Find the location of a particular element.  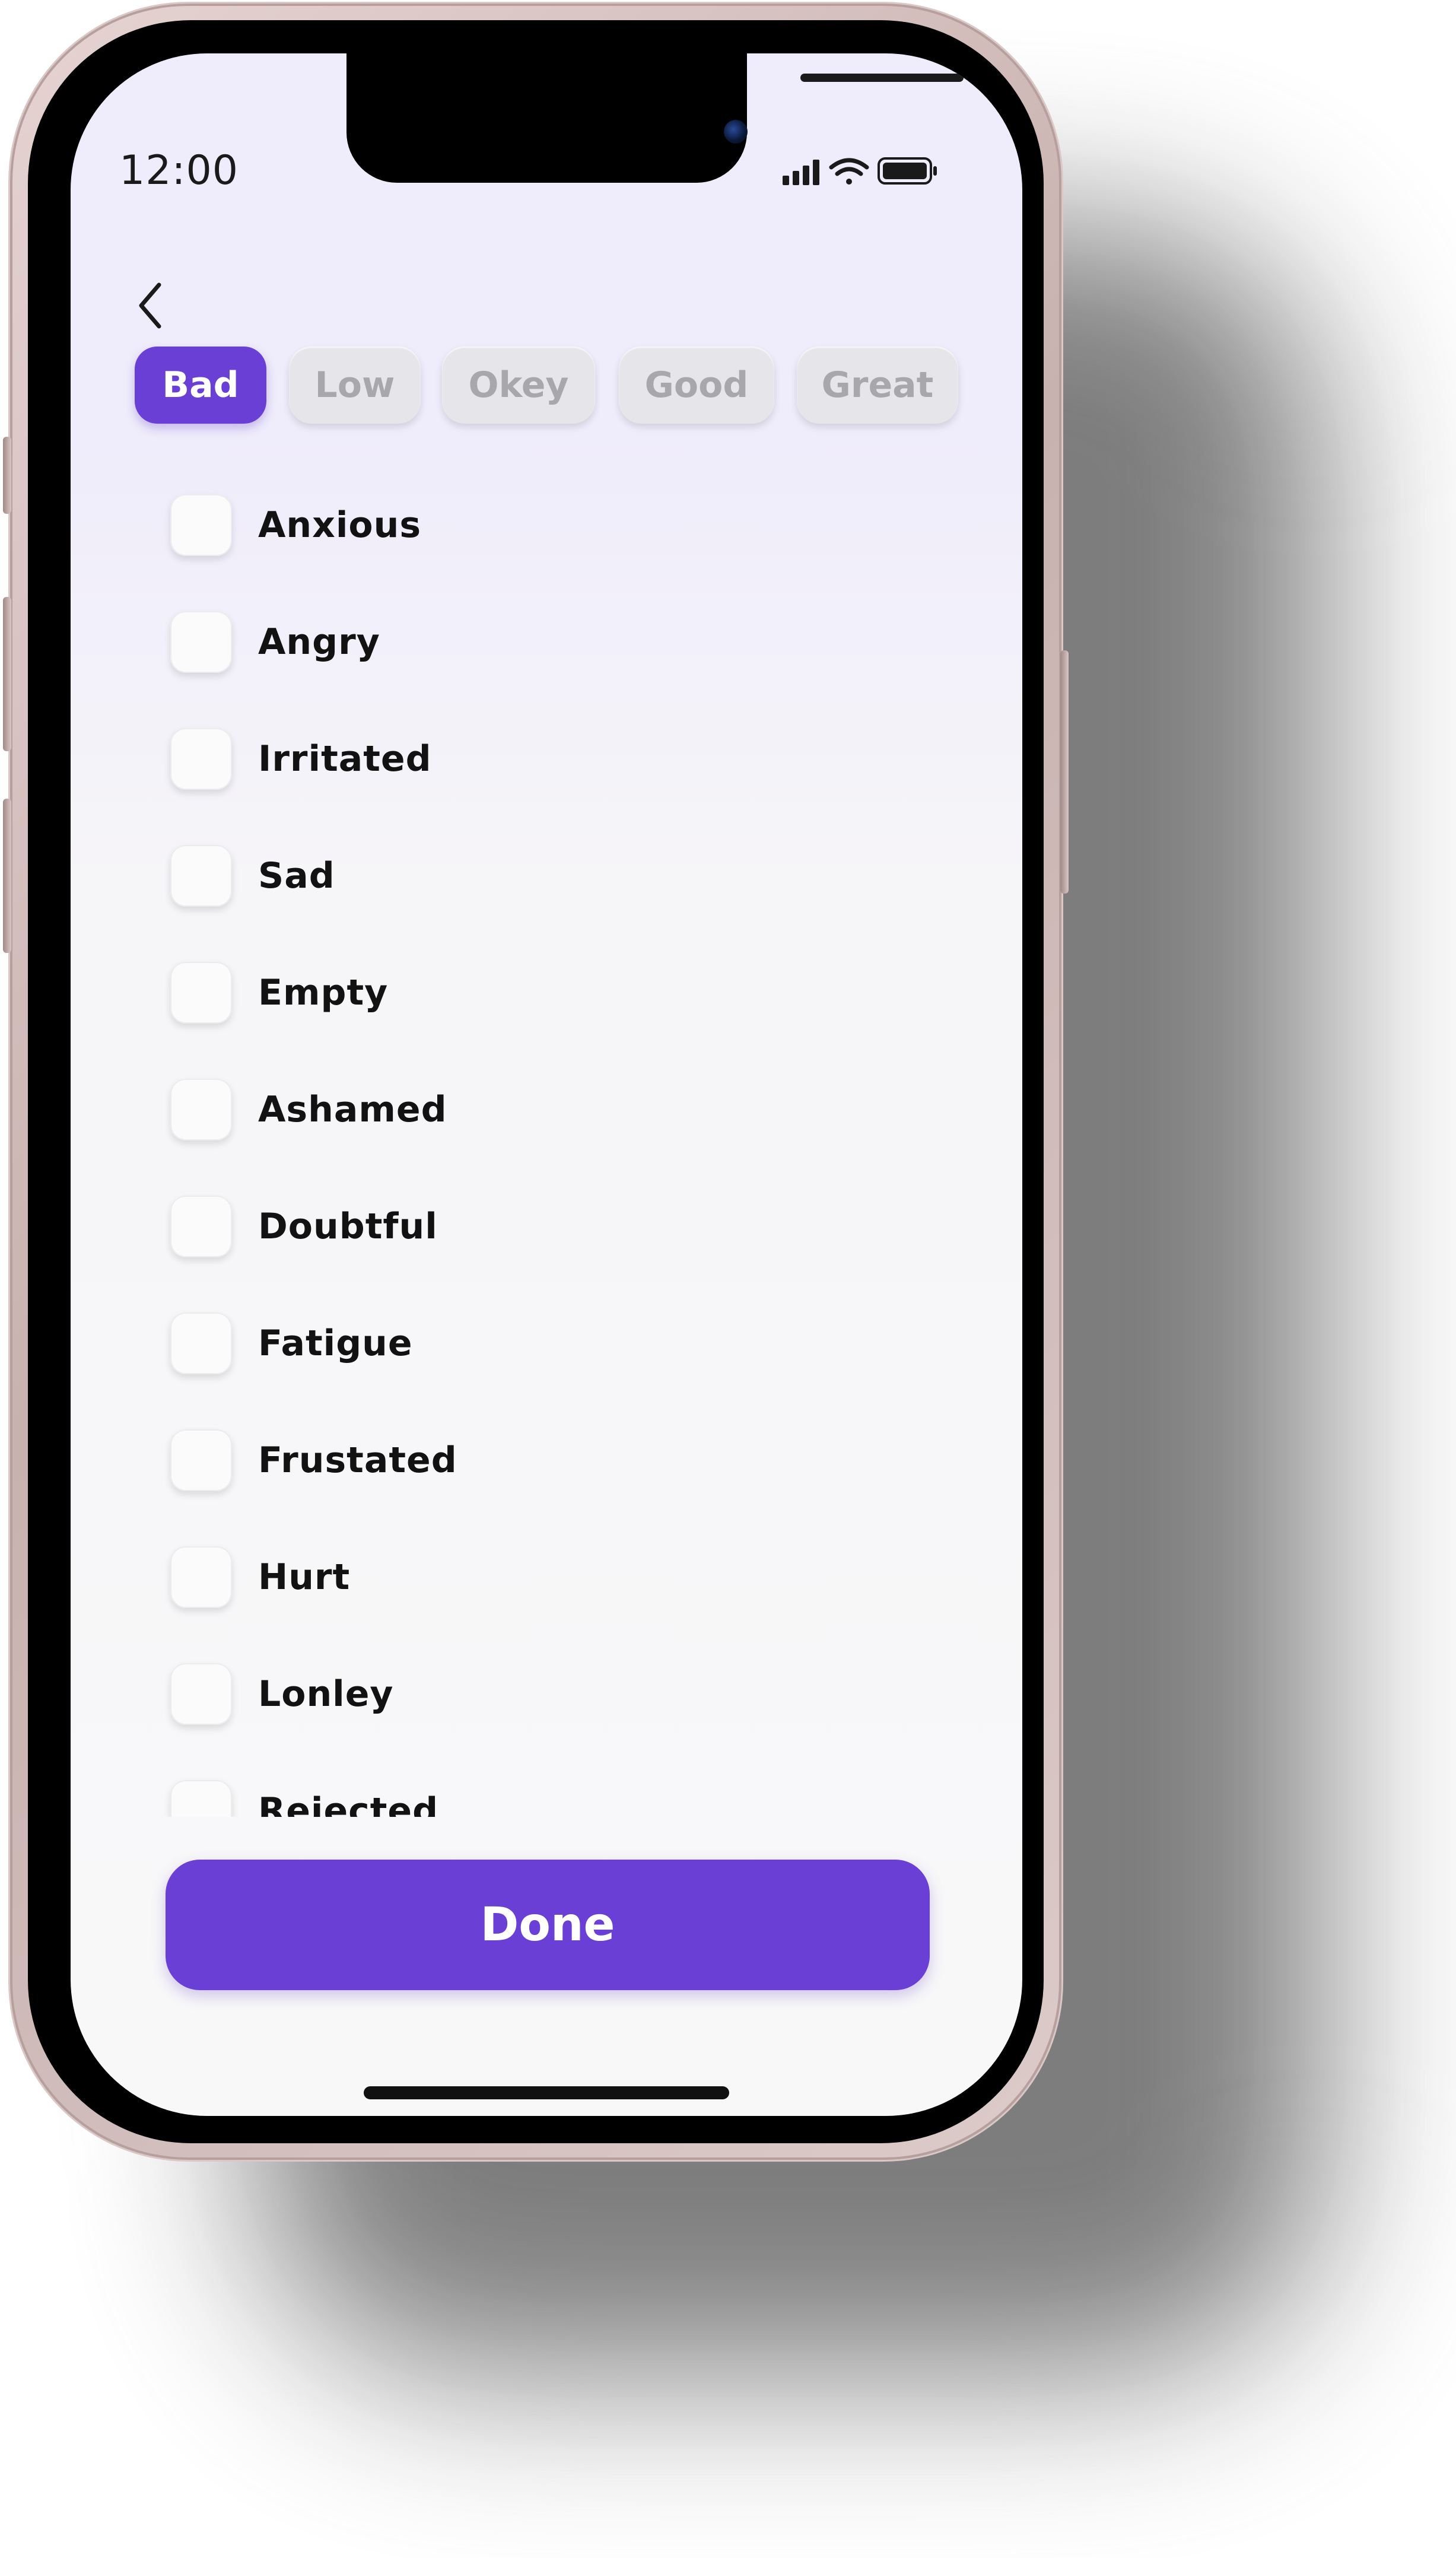

list-item: Anxious is located at coordinates (295, 525).